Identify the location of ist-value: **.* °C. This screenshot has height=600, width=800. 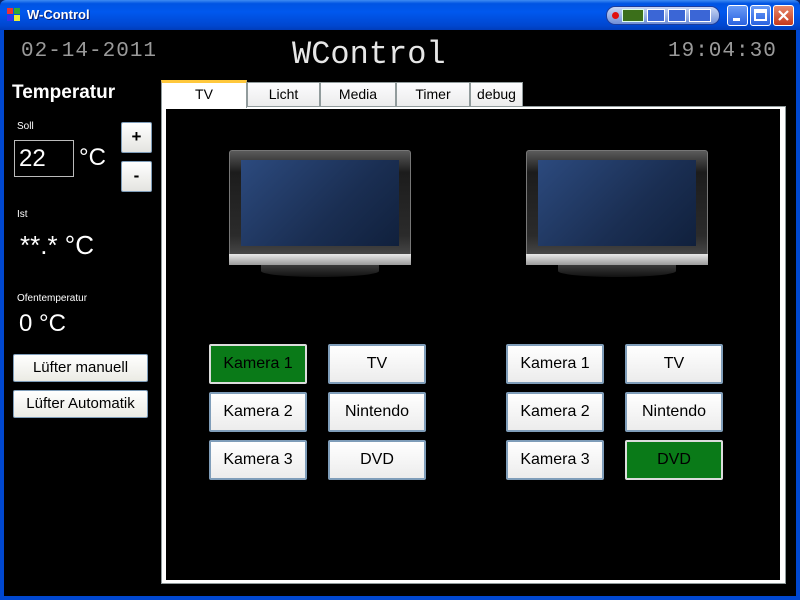
(57, 245).